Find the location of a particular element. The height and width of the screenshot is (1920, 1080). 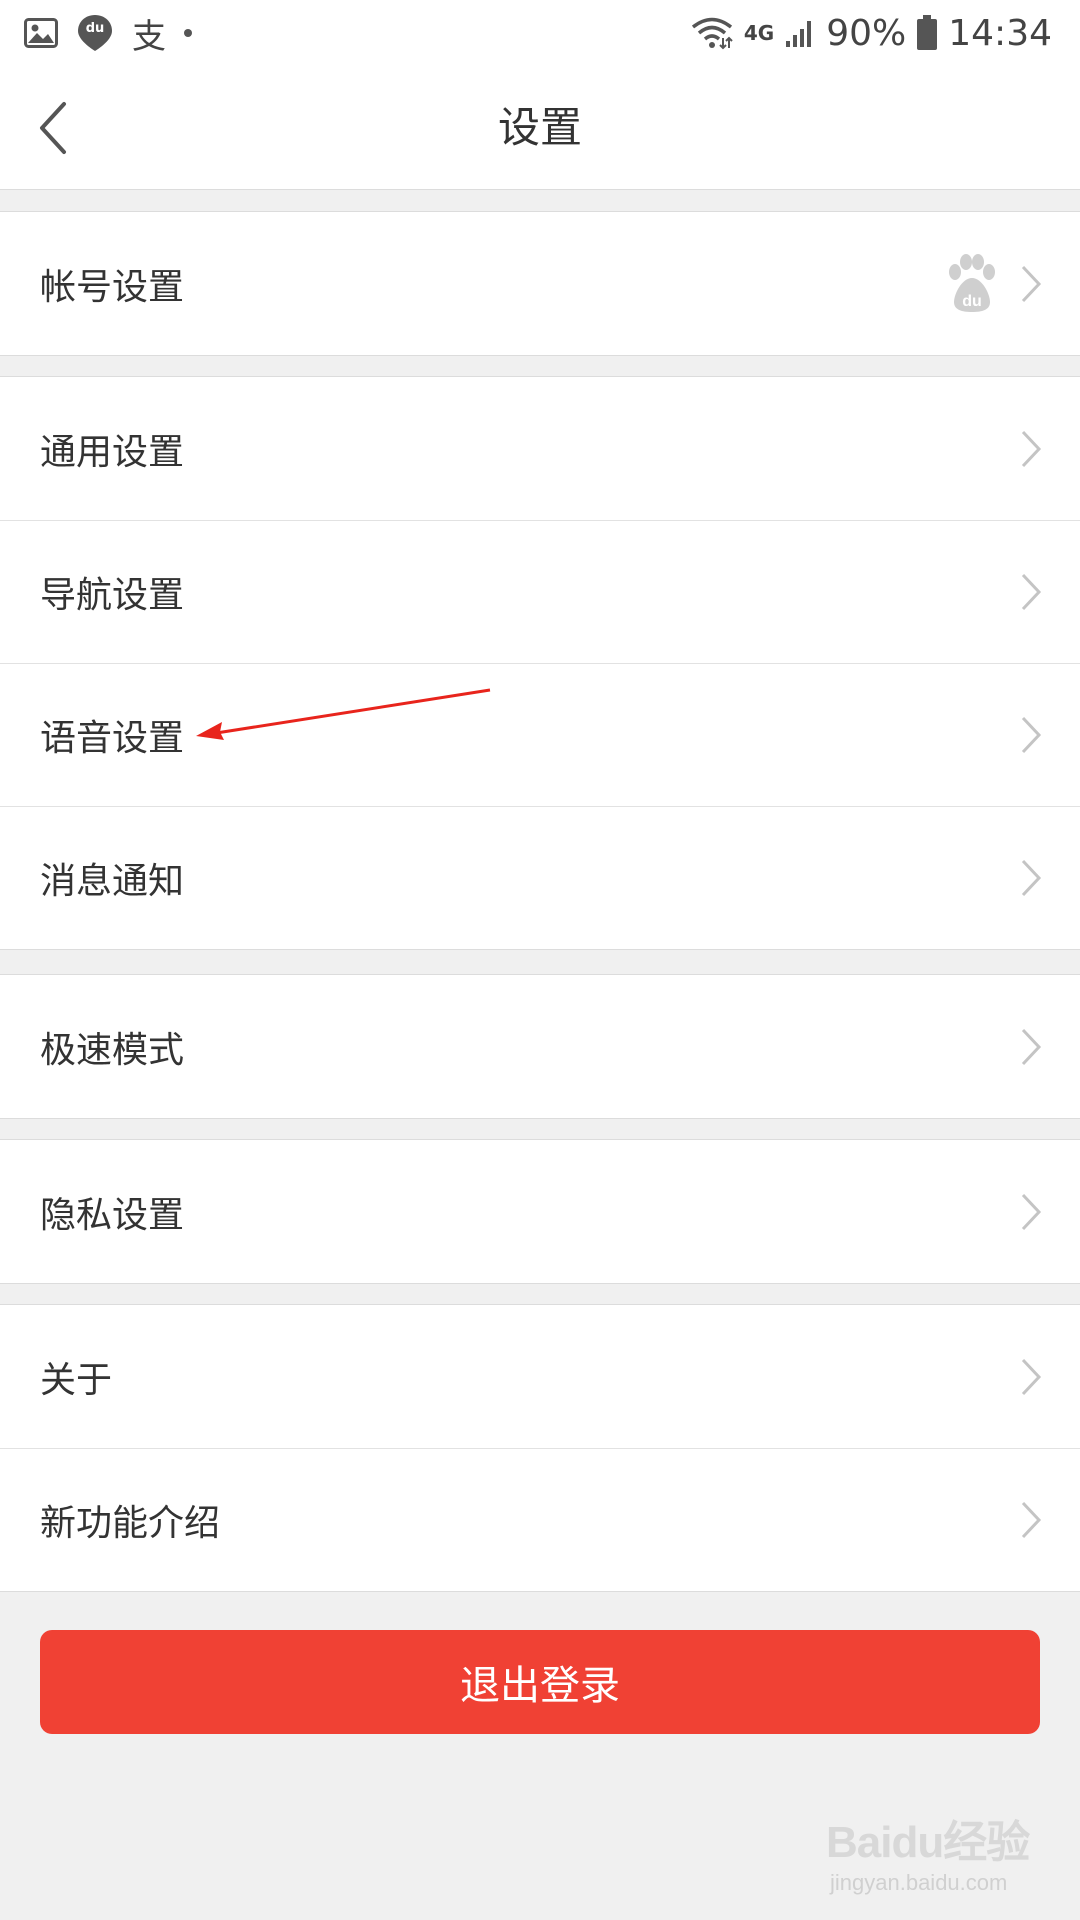

baidu-jingyan-watermark: Baidu经验 jingyan.baidu.com is located at coordinates (941, 1853).